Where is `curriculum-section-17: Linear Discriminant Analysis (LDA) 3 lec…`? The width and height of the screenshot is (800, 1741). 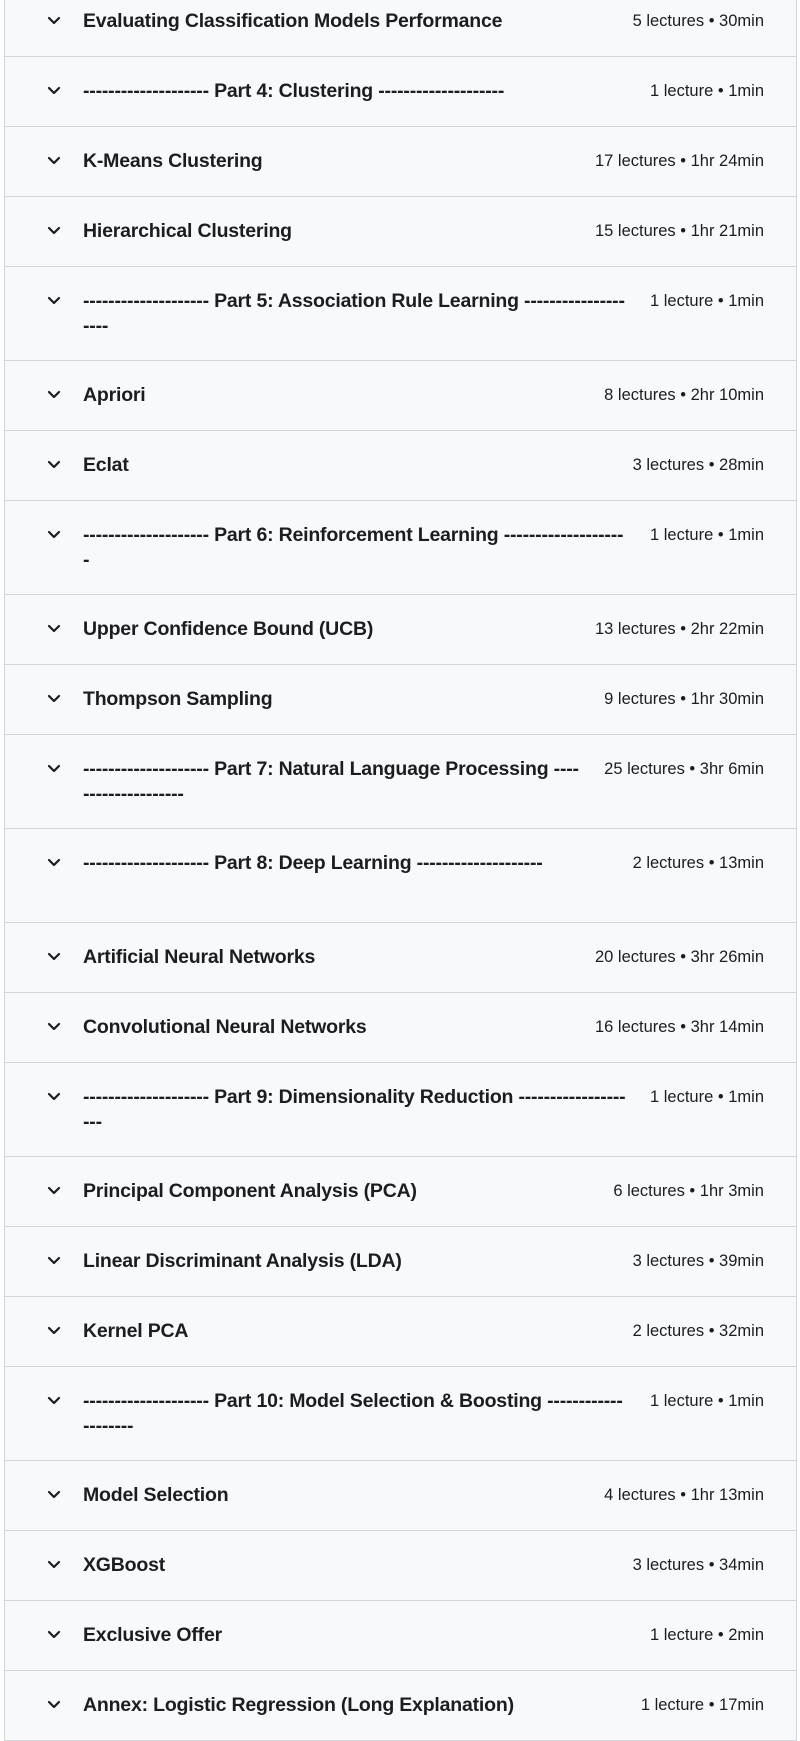
curriculum-section-17: Linear Discriminant Analysis (LDA) 3 lec… is located at coordinates (400, 1262).